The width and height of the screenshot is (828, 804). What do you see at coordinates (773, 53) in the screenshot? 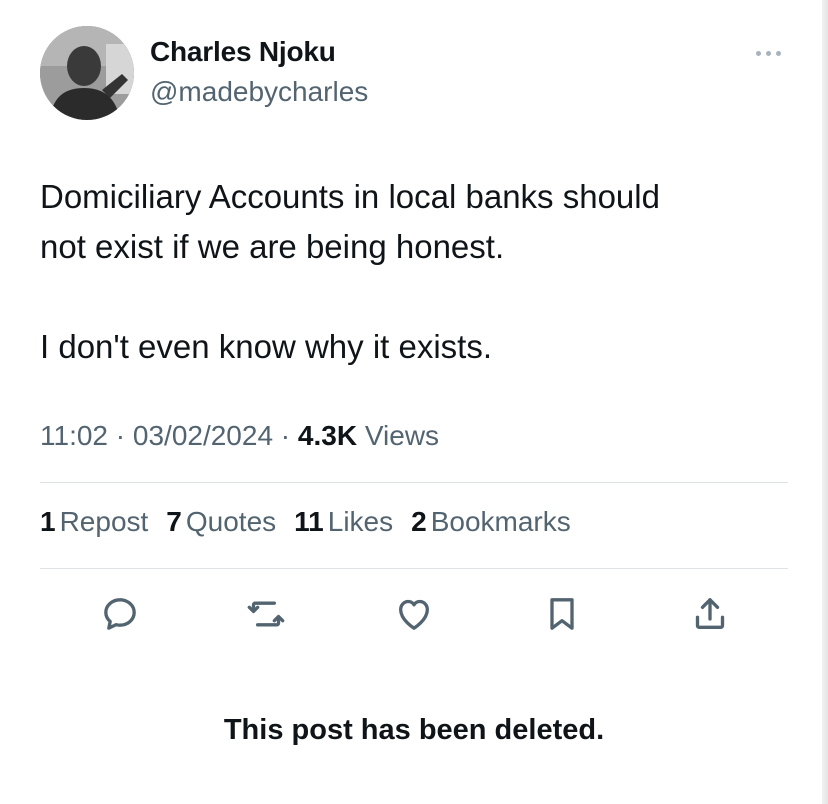
I see `more-options-icon` at bounding box center [773, 53].